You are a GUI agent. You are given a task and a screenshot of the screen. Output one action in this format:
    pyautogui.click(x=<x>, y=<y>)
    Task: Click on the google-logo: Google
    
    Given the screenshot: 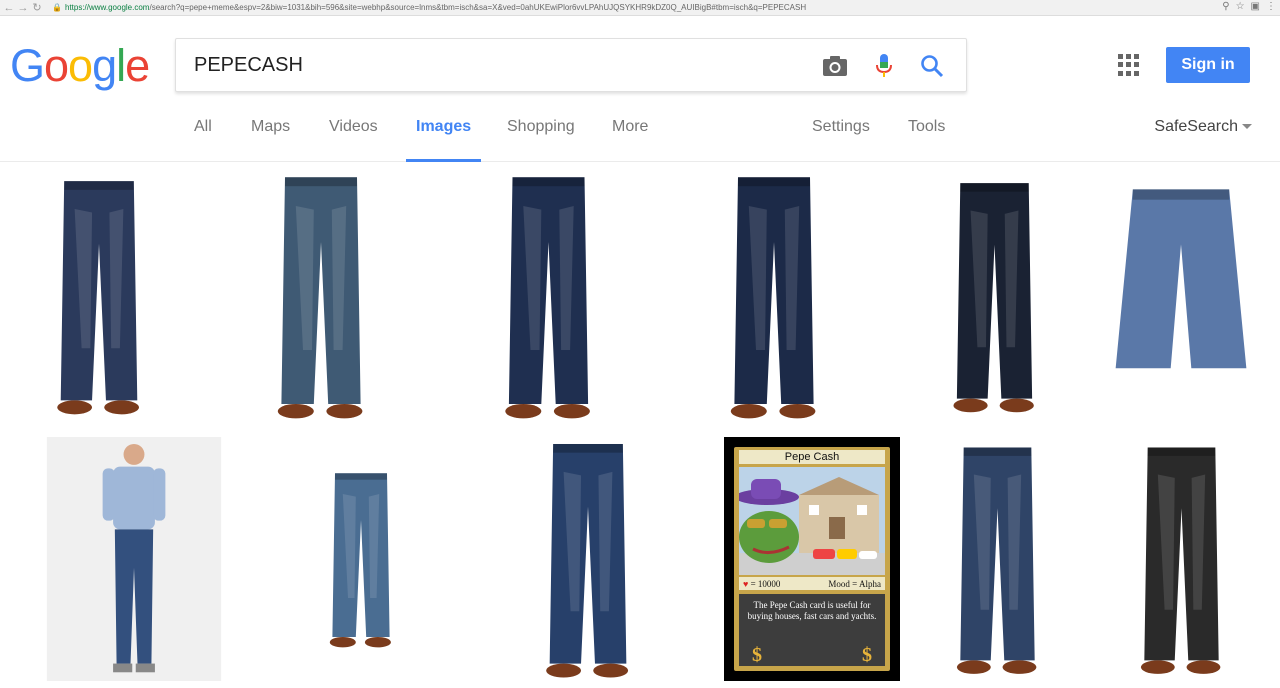 What is the action you would take?
    pyautogui.click(x=80, y=66)
    